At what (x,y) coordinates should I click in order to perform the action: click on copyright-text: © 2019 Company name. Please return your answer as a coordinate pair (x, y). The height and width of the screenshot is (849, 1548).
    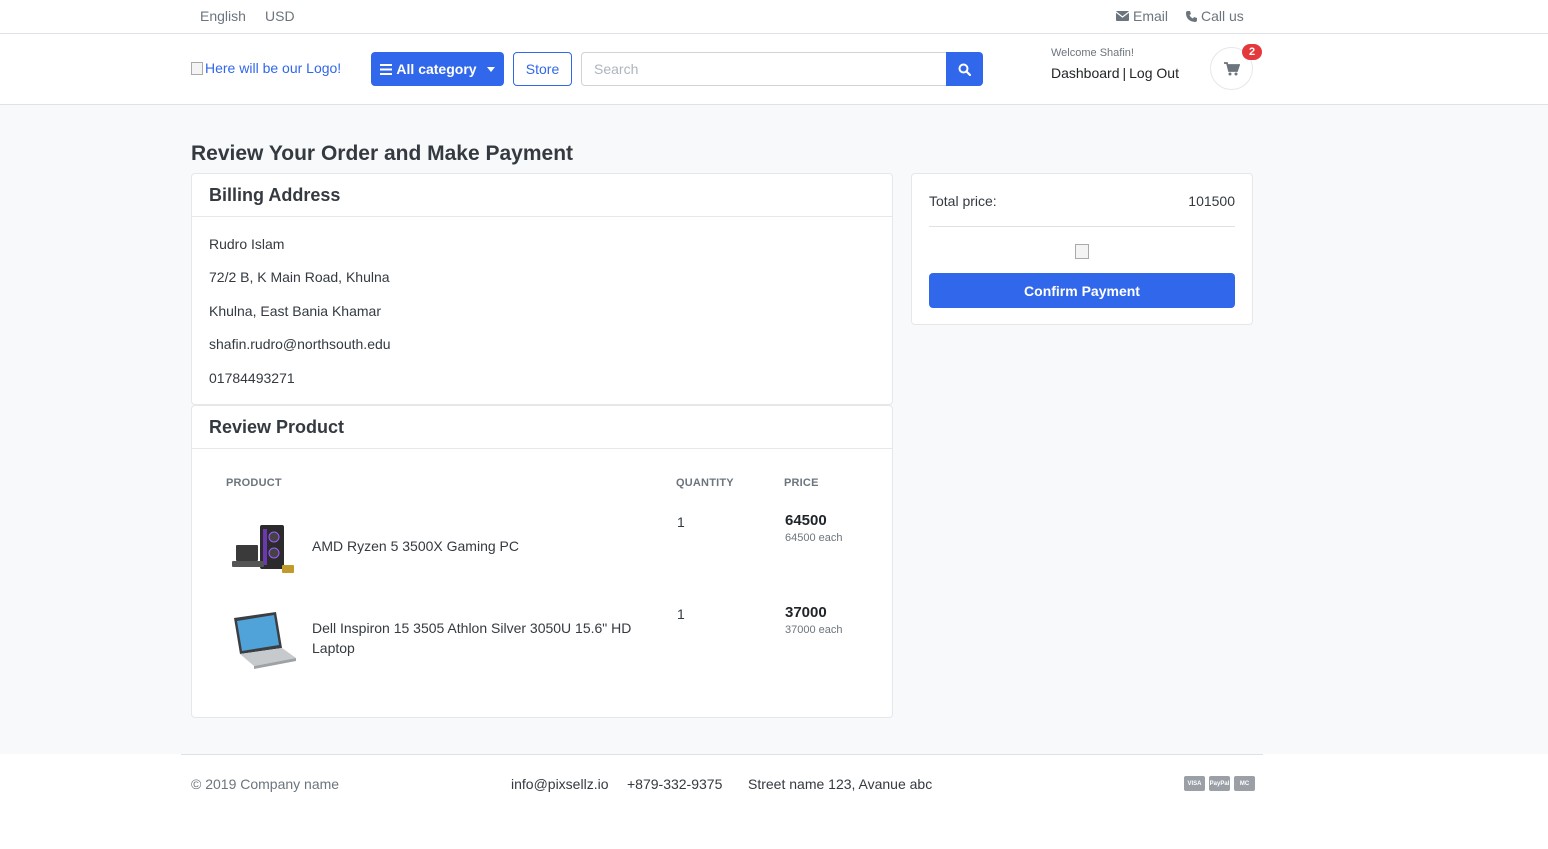
    Looking at the image, I should click on (265, 784).